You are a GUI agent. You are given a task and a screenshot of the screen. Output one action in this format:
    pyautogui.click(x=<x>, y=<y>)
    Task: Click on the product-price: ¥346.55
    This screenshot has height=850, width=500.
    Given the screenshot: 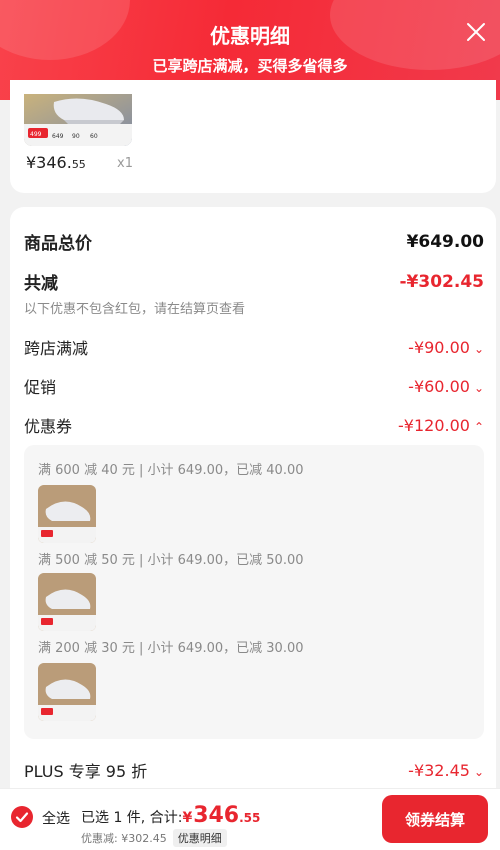 What is the action you would take?
    pyautogui.click(x=56, y=162)
    